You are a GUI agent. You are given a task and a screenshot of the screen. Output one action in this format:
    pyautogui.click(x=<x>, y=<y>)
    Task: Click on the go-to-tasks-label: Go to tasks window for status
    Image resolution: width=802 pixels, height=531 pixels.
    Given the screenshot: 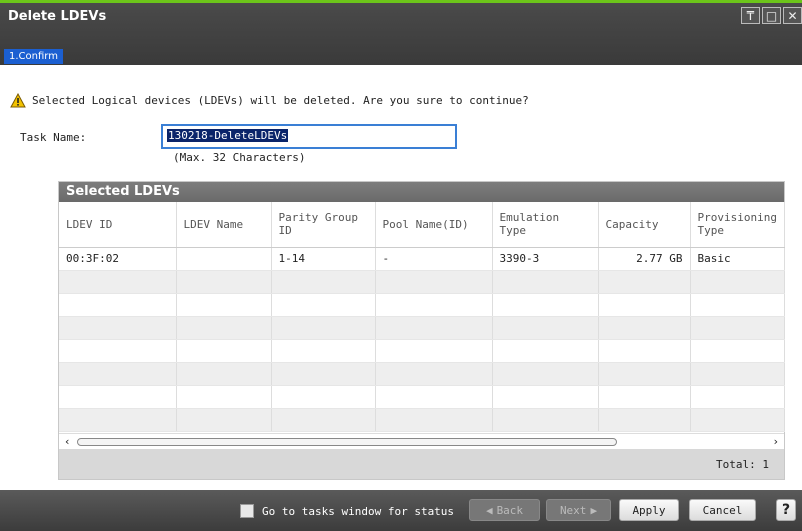 What is the action you would take?
    pyautogui.click(x=358, y=511)
    